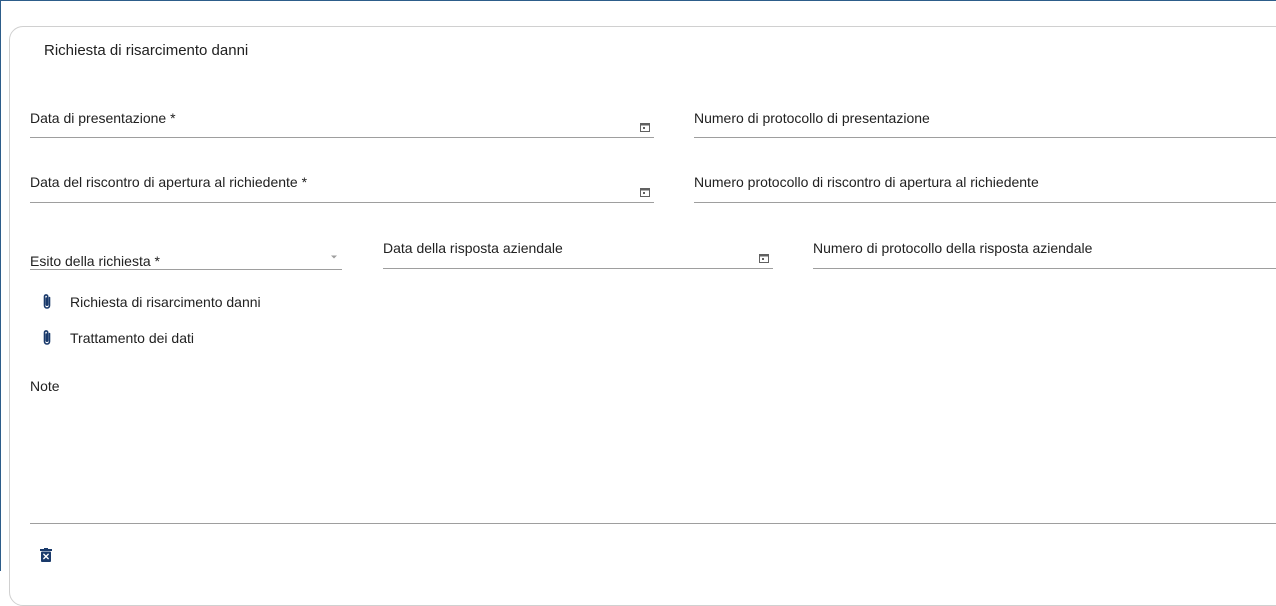 Image resolution: width=1276 pixels, height=606 pixels. Describe the element at coordinates (342, 122) in the screenshot. I see `data-presentazione-field: Data di presentazione *` at that location.